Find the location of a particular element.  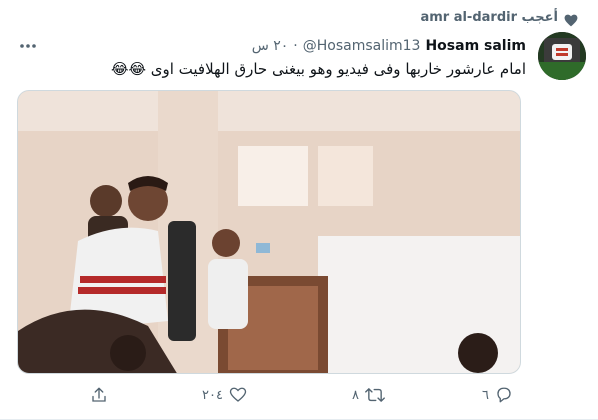

tweet-header: Hosam salim @Hosamsalim13 · ٢٠ س is located at coordinates (293, 46).